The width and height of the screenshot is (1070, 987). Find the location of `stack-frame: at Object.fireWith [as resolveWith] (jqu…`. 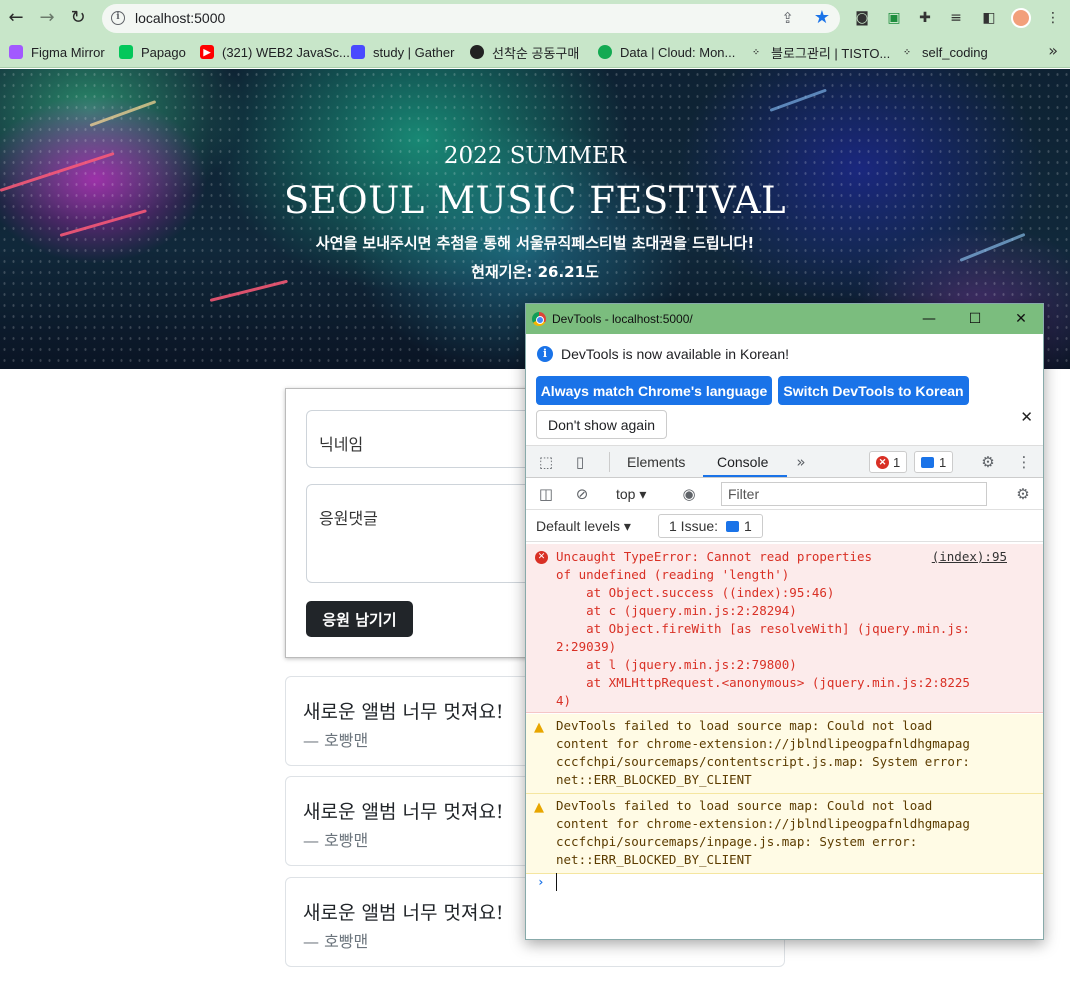

stack-frame: at Object.fireWith [as resolveWith] (jqu… is located at coordinates (794, 629).